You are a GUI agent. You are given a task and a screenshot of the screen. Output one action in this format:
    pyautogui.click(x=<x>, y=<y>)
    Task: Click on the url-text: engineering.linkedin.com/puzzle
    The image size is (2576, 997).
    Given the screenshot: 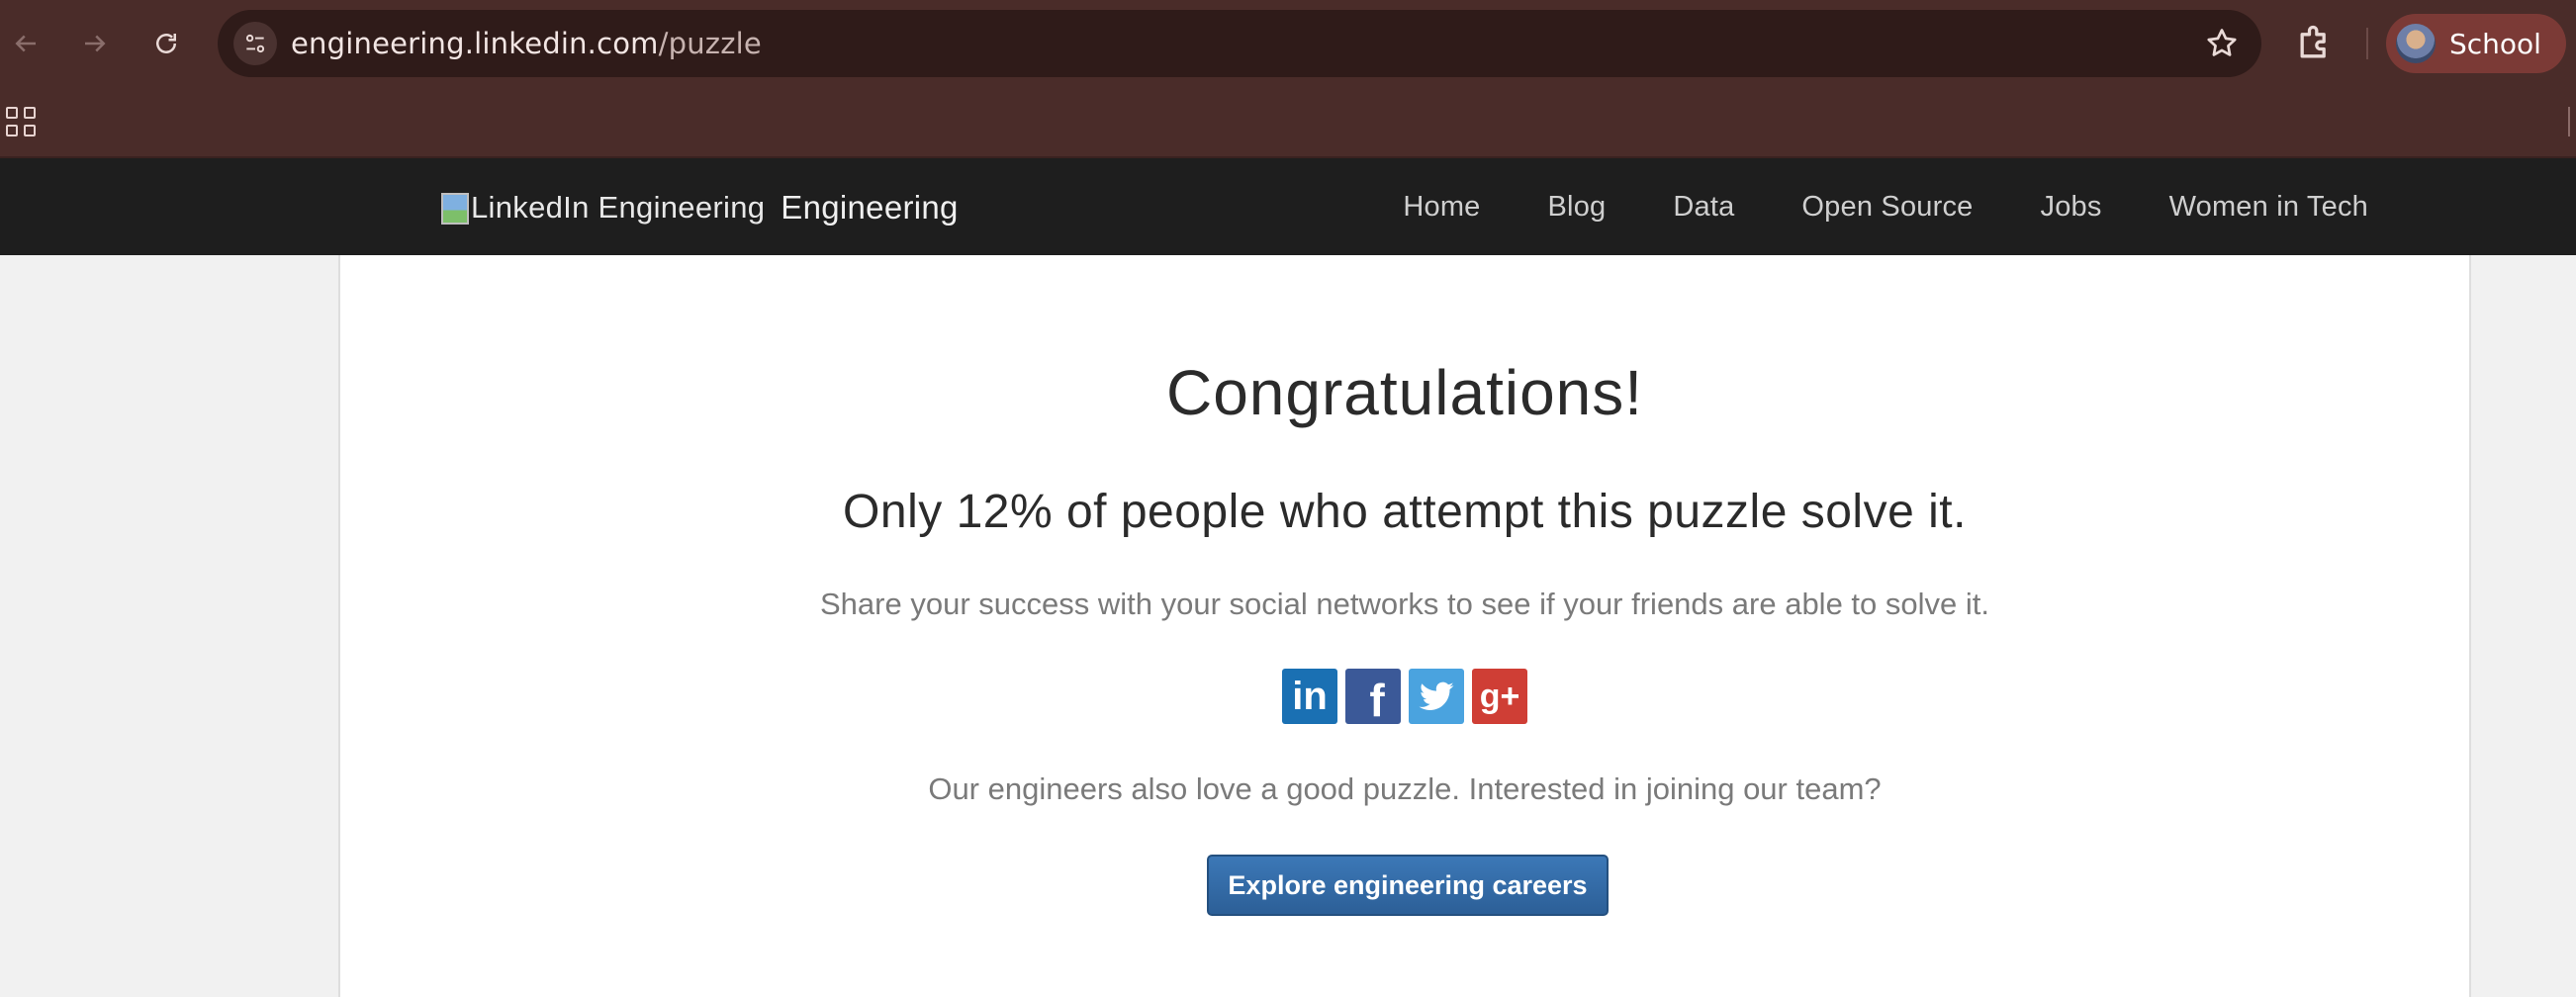 What is the action you would take?
    pyautogui.click(x=526, y=44)
    